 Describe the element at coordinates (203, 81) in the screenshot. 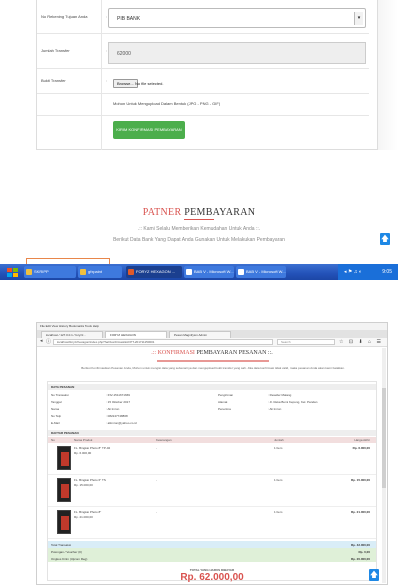

I see `proof-row: Bukti Transfer :` at that location.